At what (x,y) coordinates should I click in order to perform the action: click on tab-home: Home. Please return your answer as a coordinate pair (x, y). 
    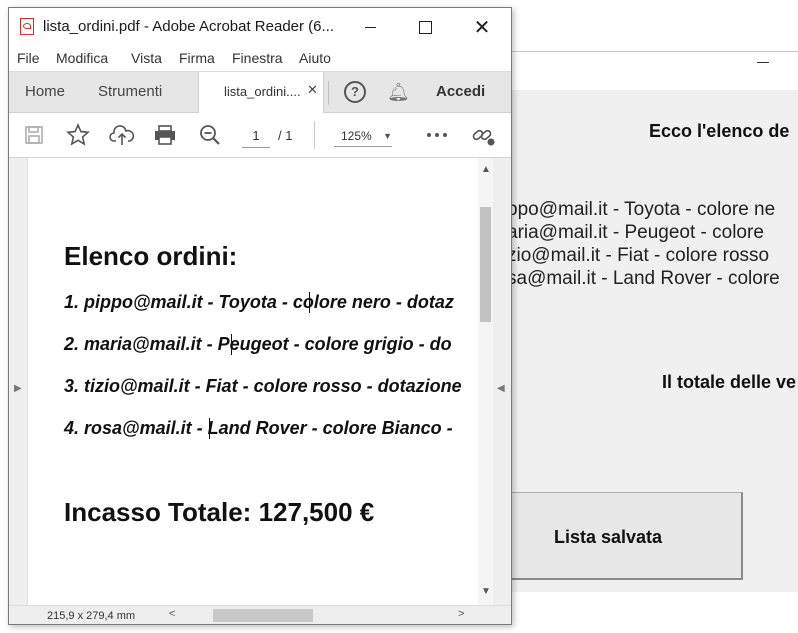
    Looking at the image, I should click on (45, 91).